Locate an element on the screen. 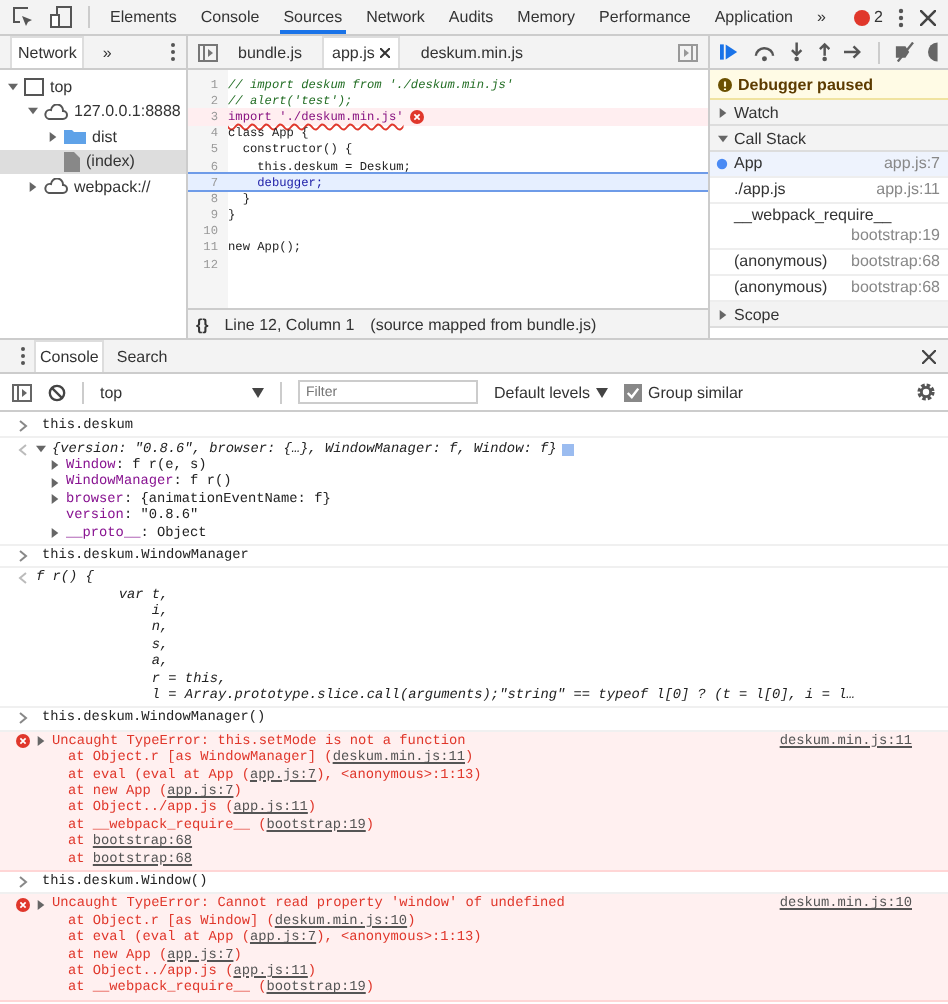  call-frame: App app.js:7 is located at coordinates (829, 165).